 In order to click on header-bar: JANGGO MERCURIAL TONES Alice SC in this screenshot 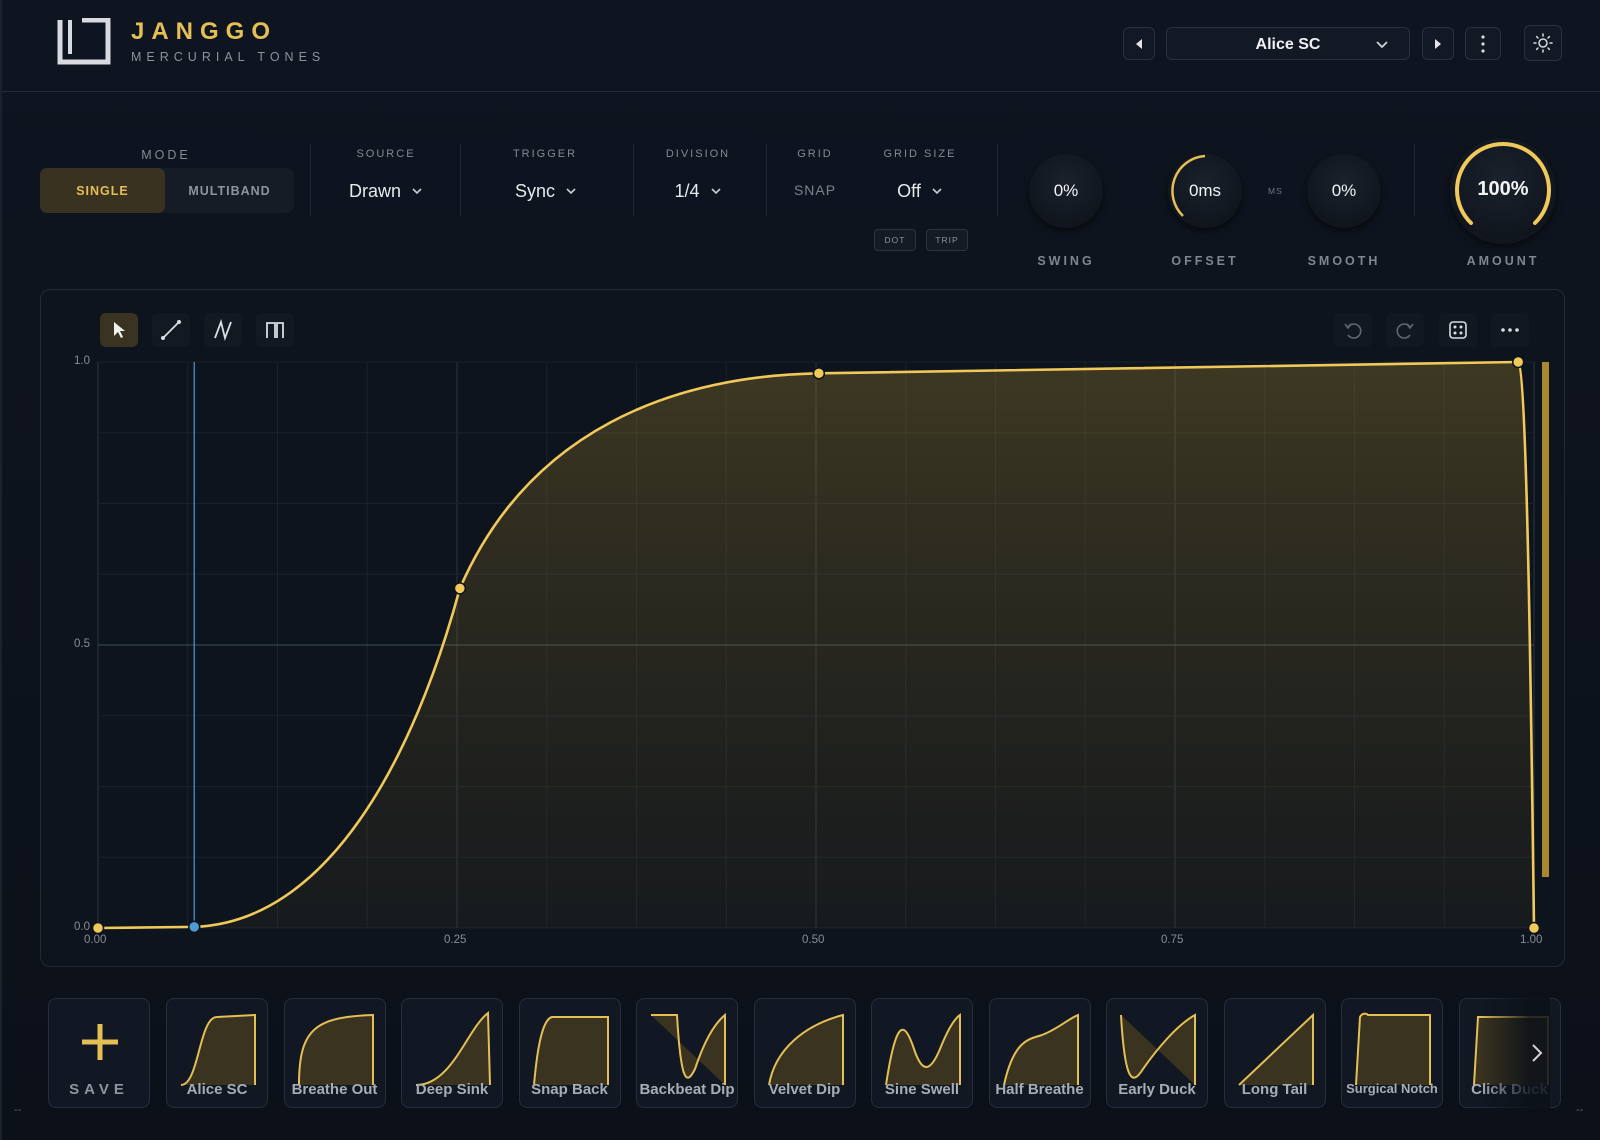, I will do `click(801, 46)`.